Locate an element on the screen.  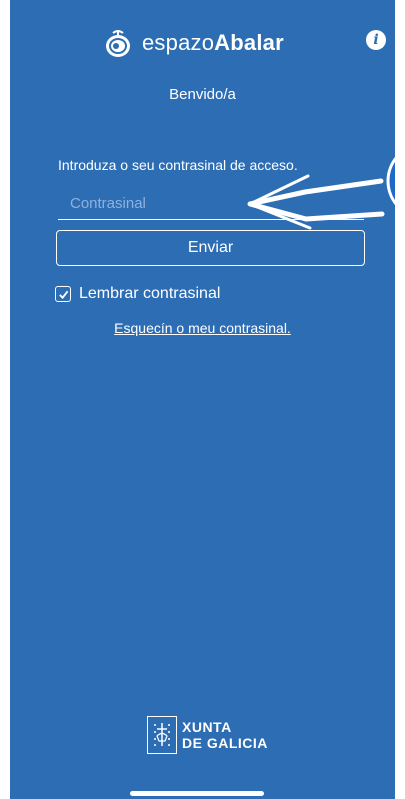
logo-text-light: espazo is located at coordinates (178, 42).